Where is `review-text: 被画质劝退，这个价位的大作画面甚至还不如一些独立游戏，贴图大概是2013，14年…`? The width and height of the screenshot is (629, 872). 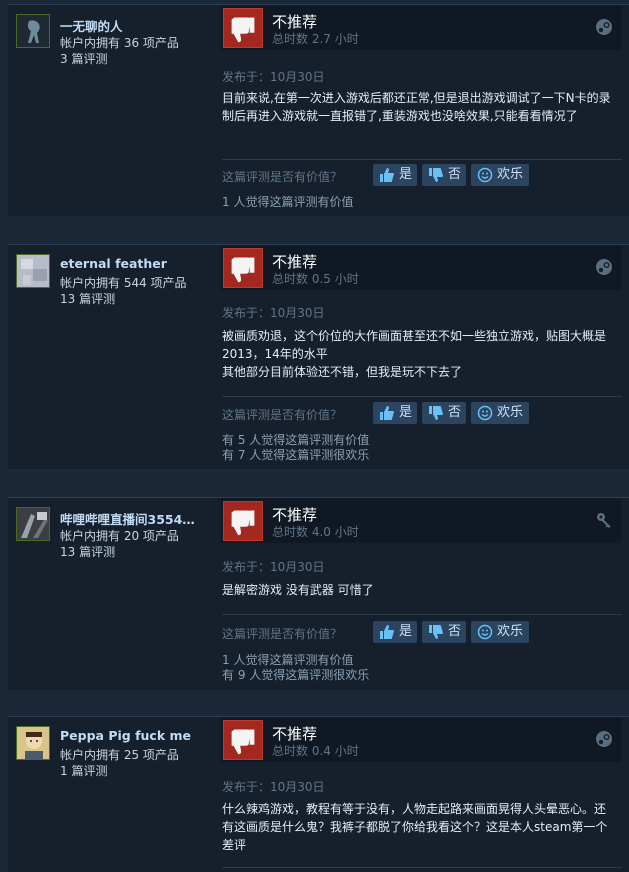 review-text: 被画质劝退，这个价位的大作画面甚至还不如一些独立游戏，贴图大概是2013，14年… is located at coordinates (414, 354).